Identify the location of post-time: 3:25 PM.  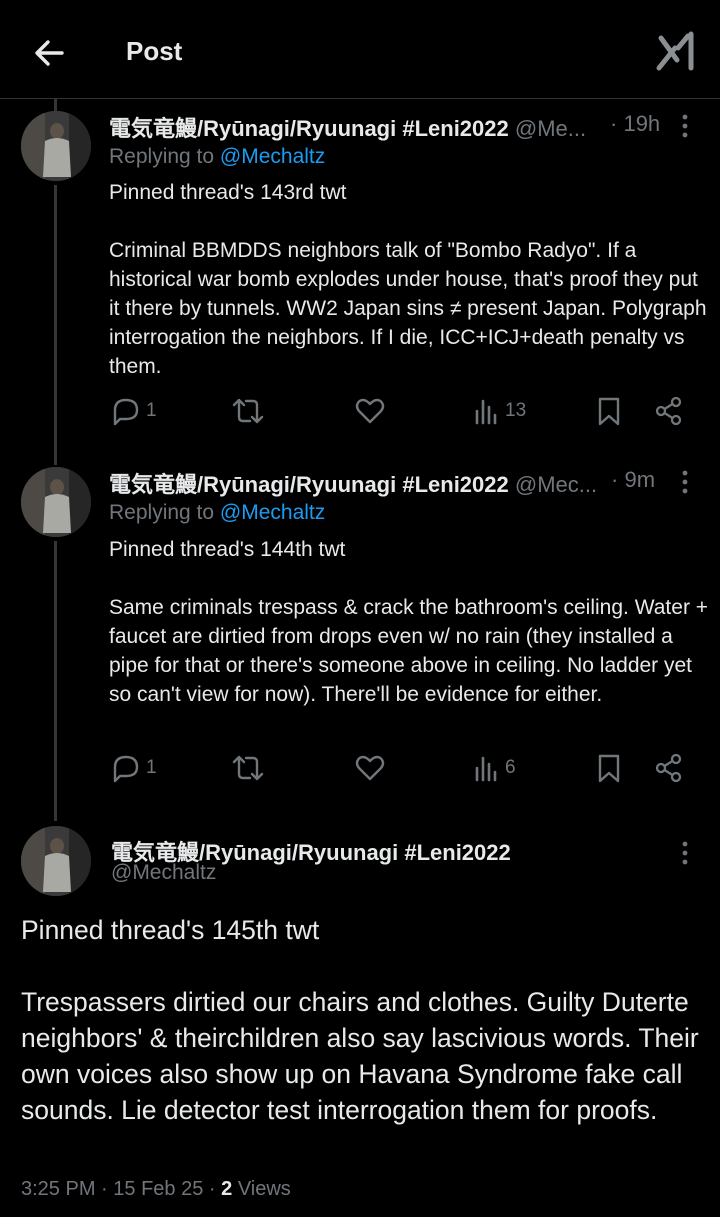
(58, 1189).